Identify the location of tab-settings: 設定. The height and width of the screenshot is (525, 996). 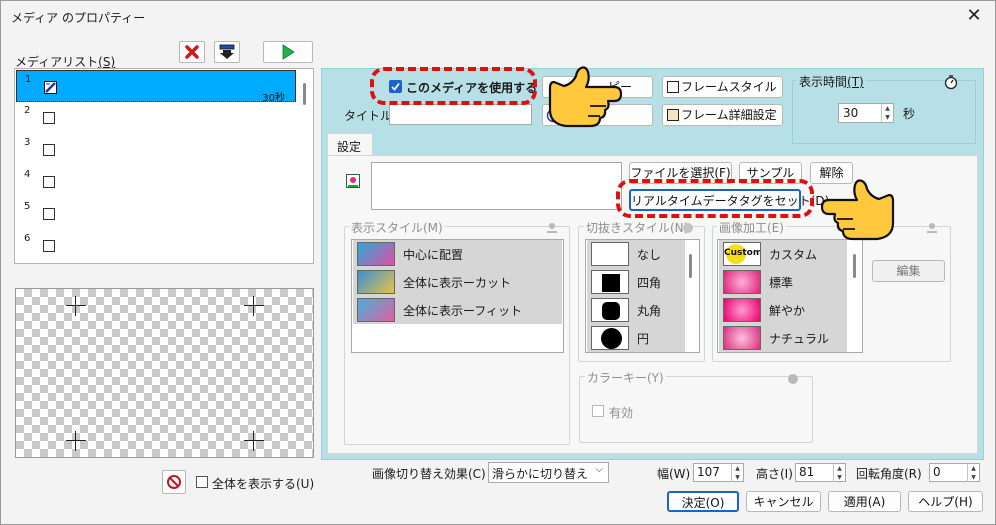
(350, 144).